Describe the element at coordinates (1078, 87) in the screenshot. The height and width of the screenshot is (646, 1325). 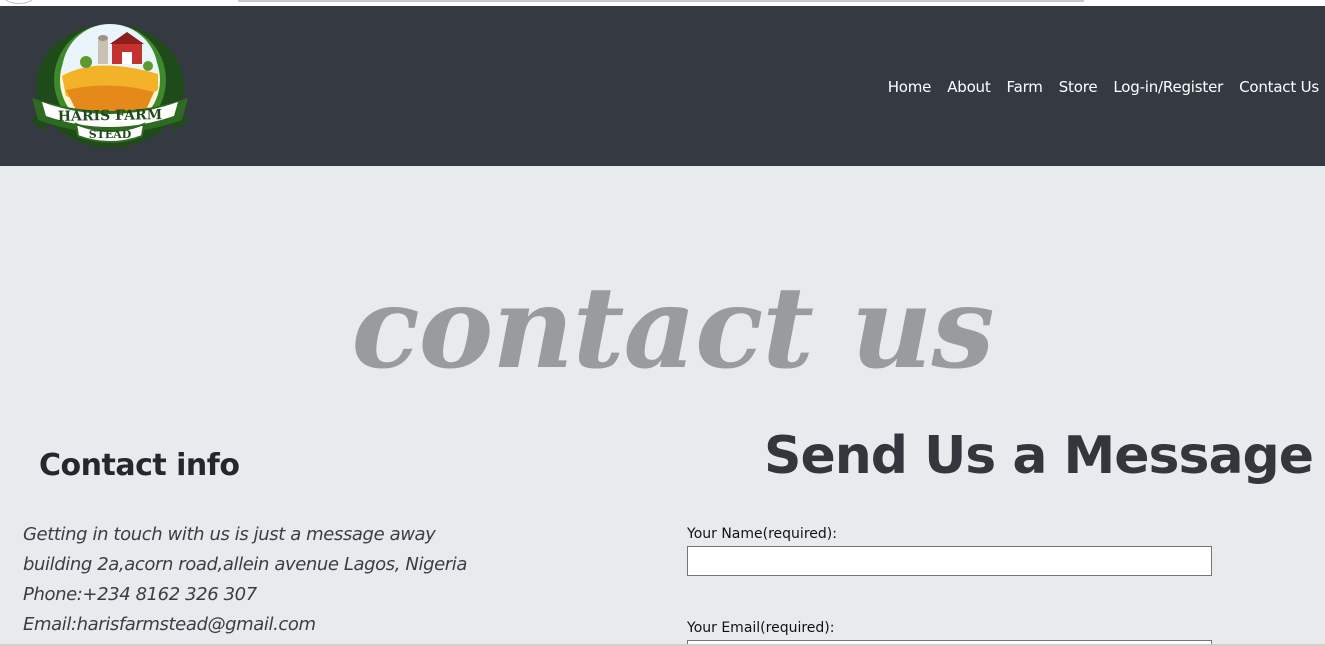
I see `nav-item-store: Store` at that location.